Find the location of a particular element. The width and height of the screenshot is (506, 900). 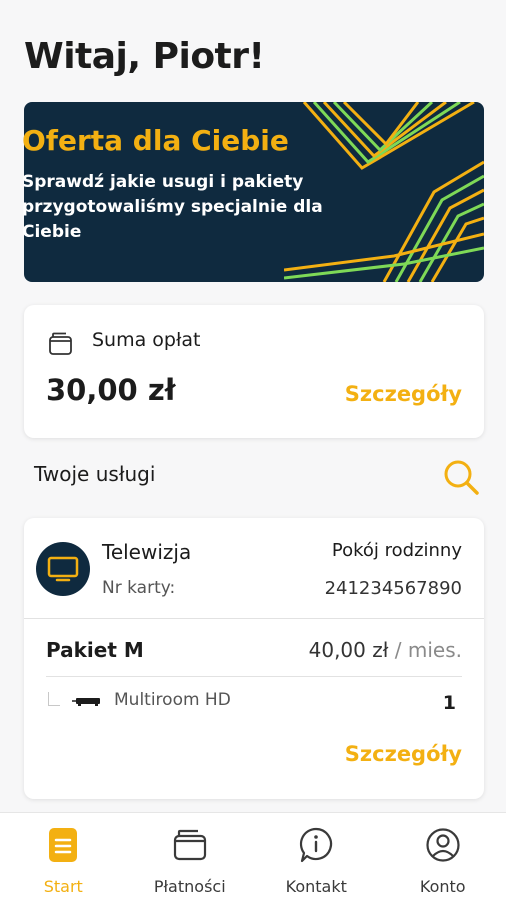

bottom-navigation: Start Płatności Kontakt Konto is located at coordinates (253, 856).